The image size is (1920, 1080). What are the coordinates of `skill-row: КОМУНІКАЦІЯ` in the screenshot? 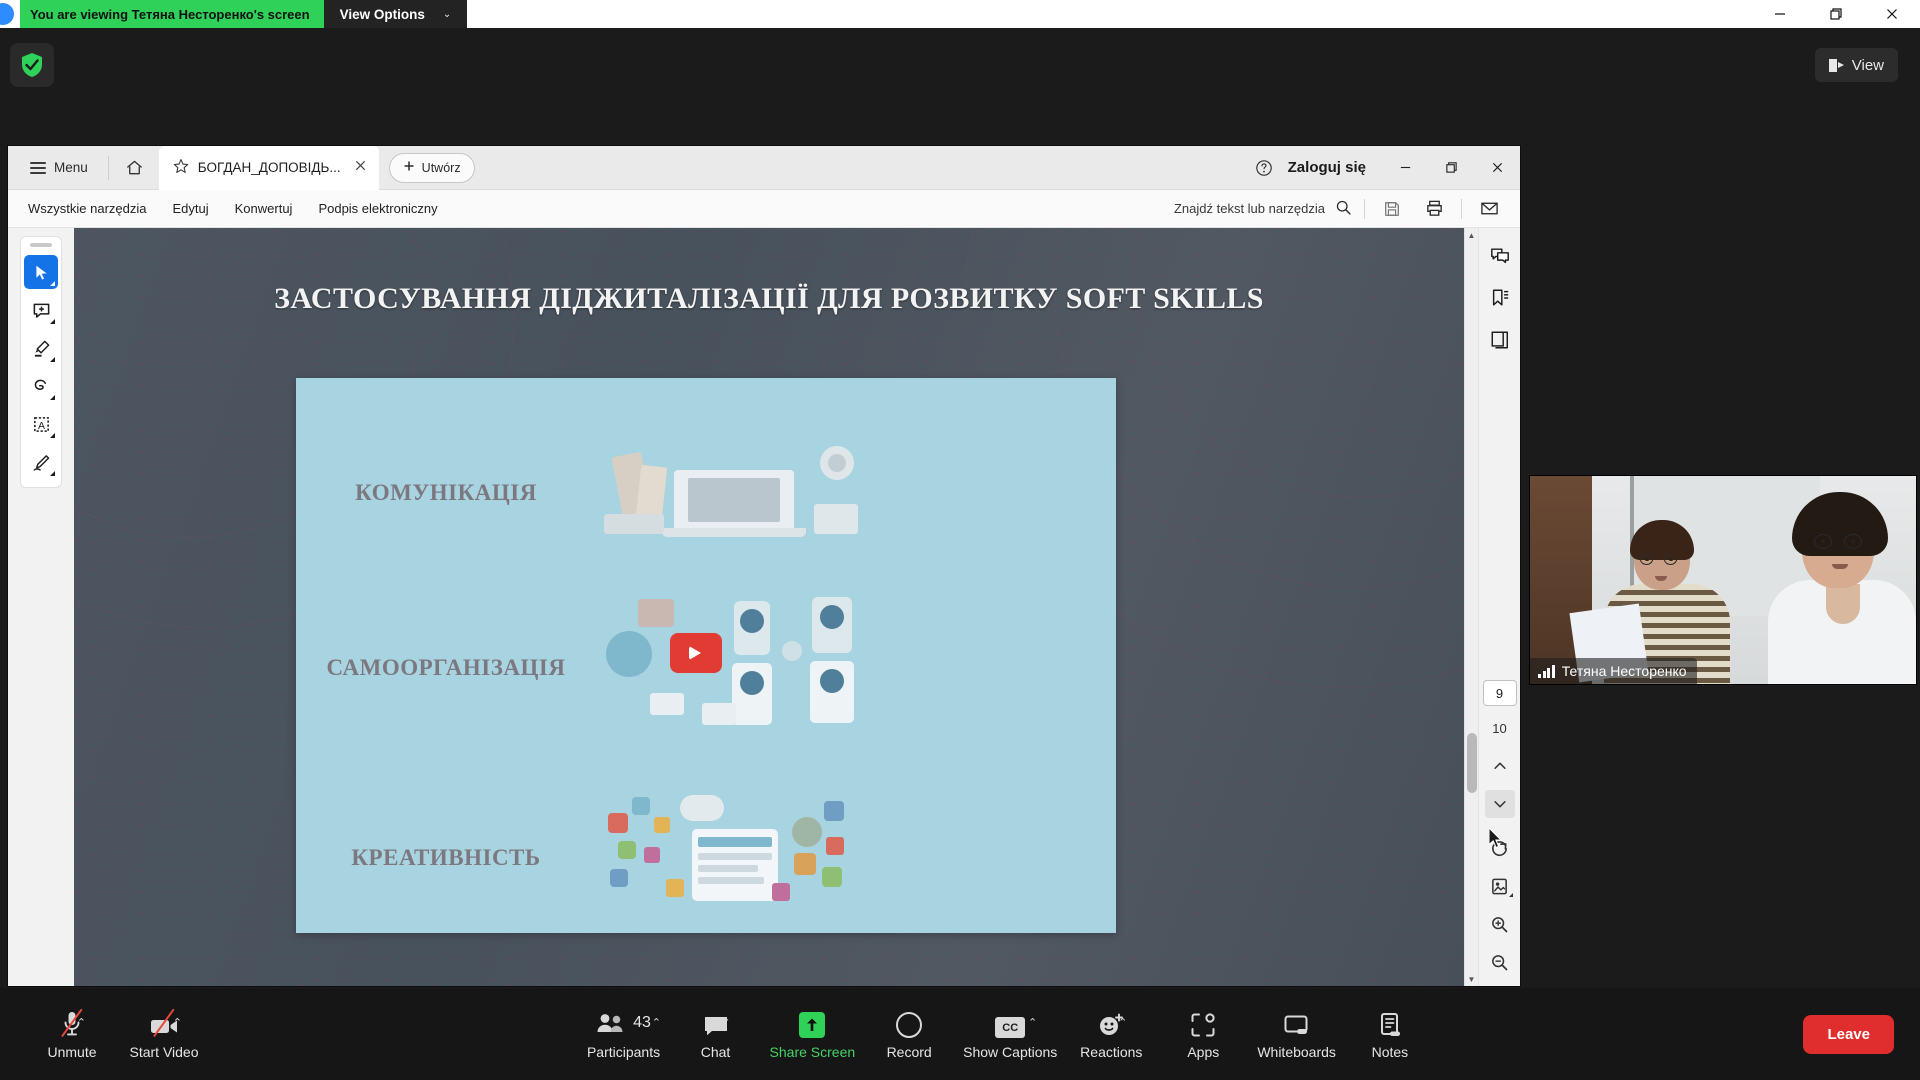 It's located at (706, 493).